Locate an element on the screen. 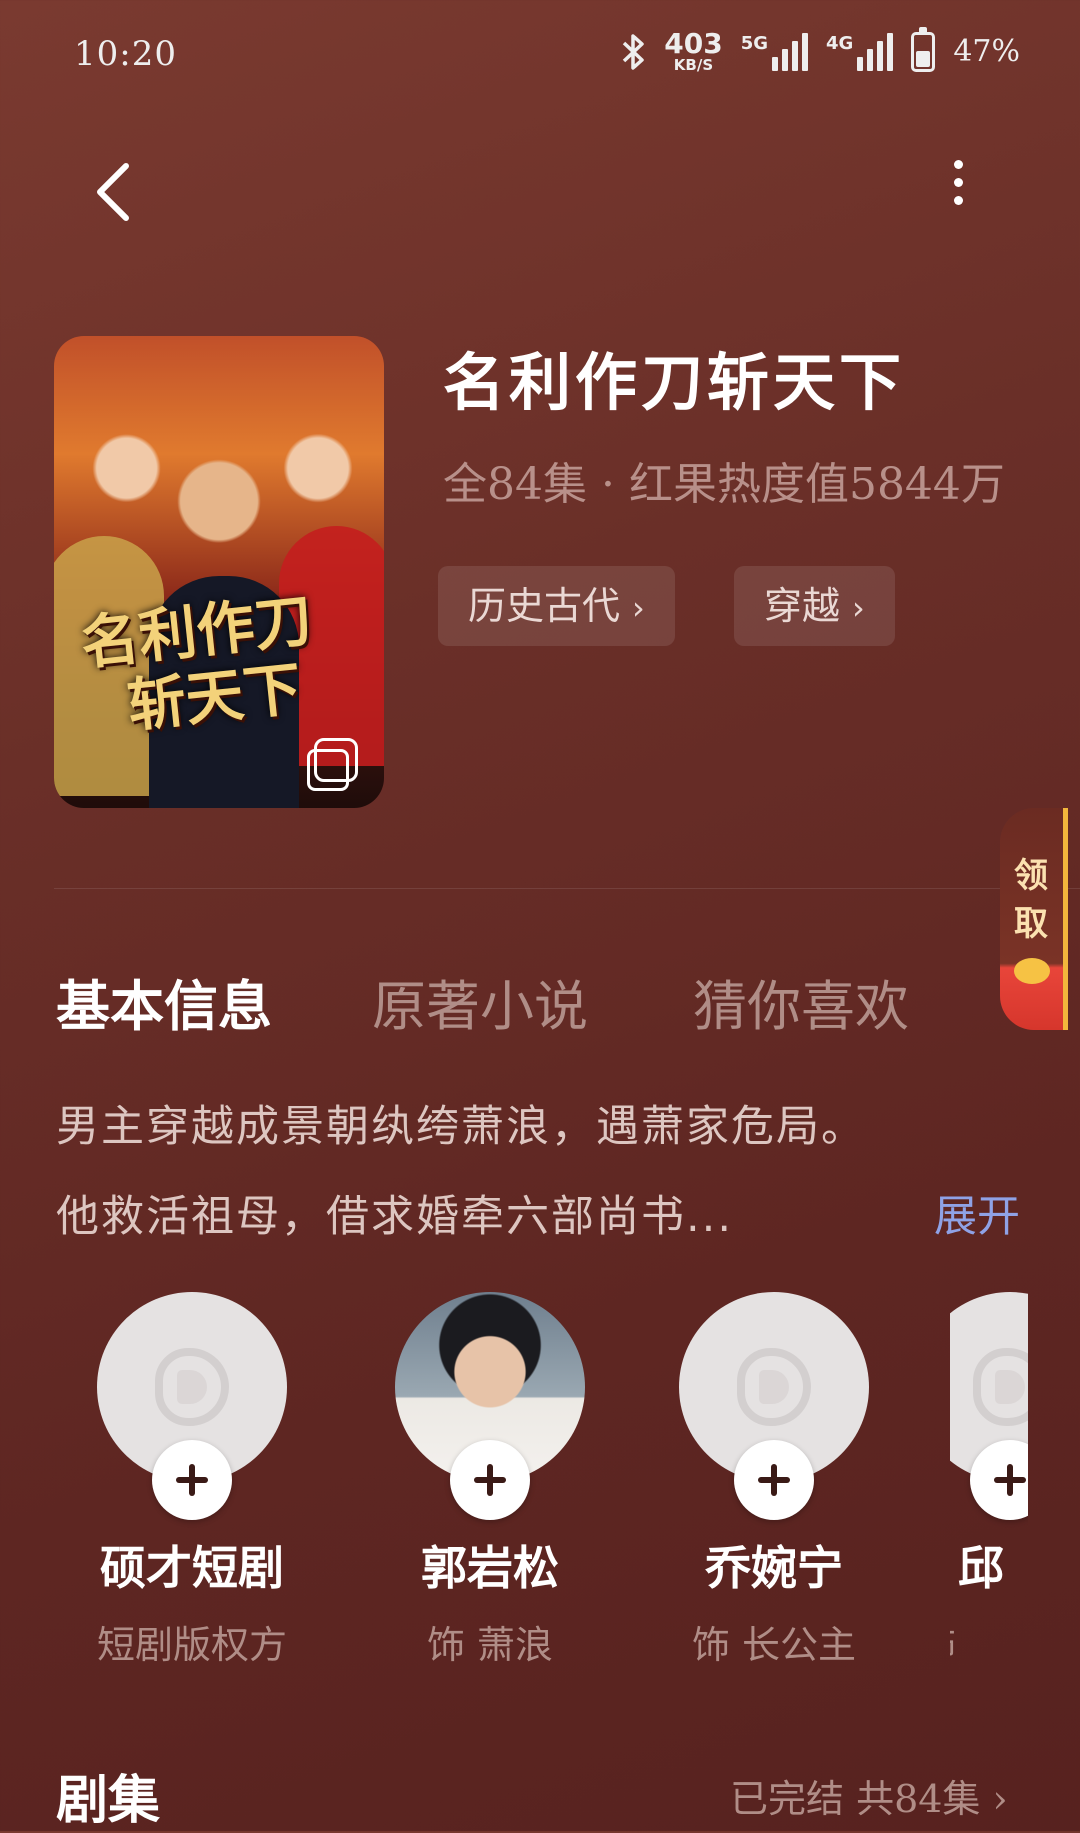 This screenshot has width=1080, height=1833. cast-role: 饰 is located at coordinates (953, 1641).